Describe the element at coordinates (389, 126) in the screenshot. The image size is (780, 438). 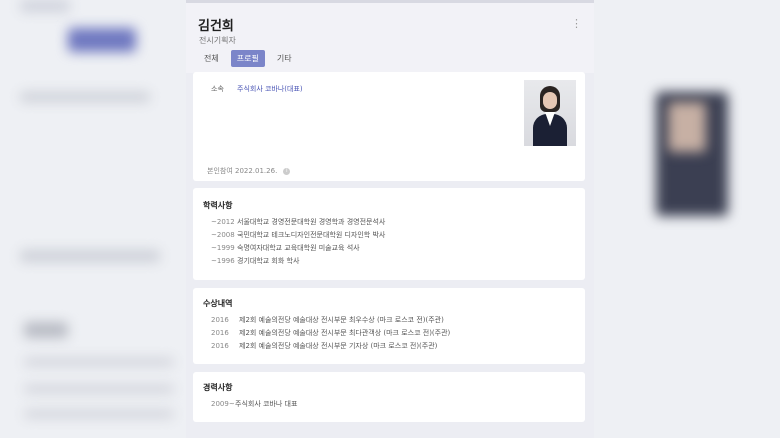
I see `profile-info-card: 소속 주식회사 코바나(대표) 본인참여 2022.01.26. i` at that location.